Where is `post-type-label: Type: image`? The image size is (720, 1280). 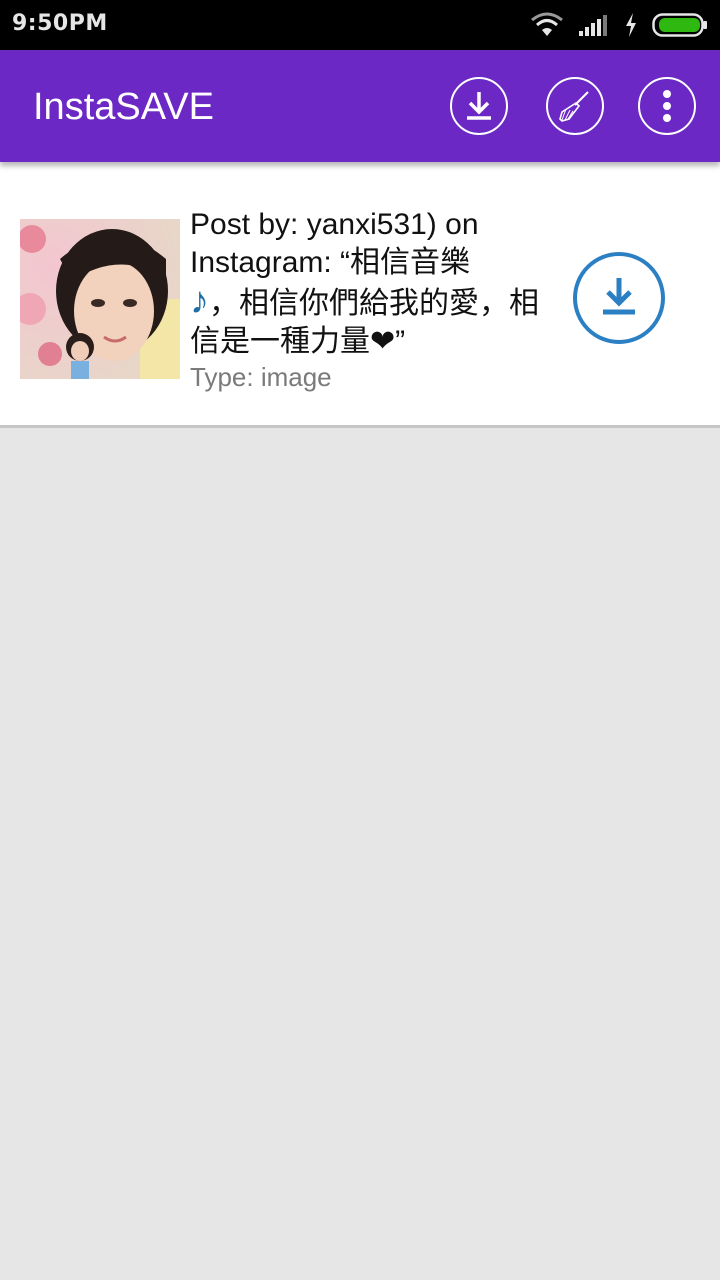 post-type-label: Type: image is located at coordinates (261, 377).